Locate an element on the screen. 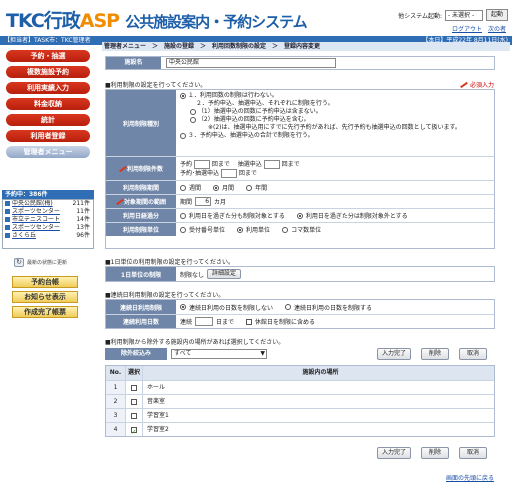 The width and height of the screenshot is (512, 485). list-item: スポーツセンター 11件 is located at coordinates (48, 212).